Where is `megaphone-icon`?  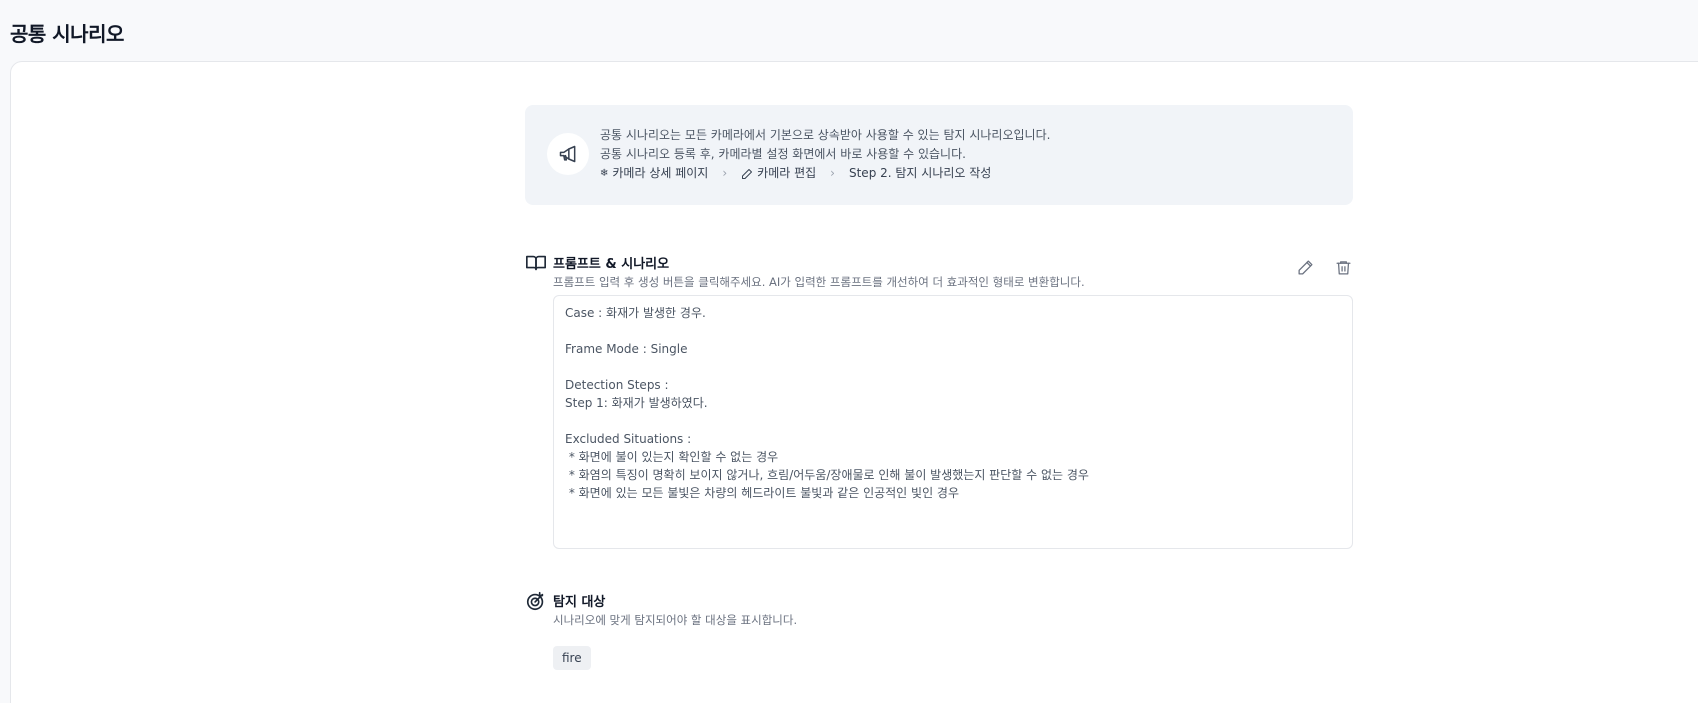
megaphone-icon is located at coordinates (568, 154).